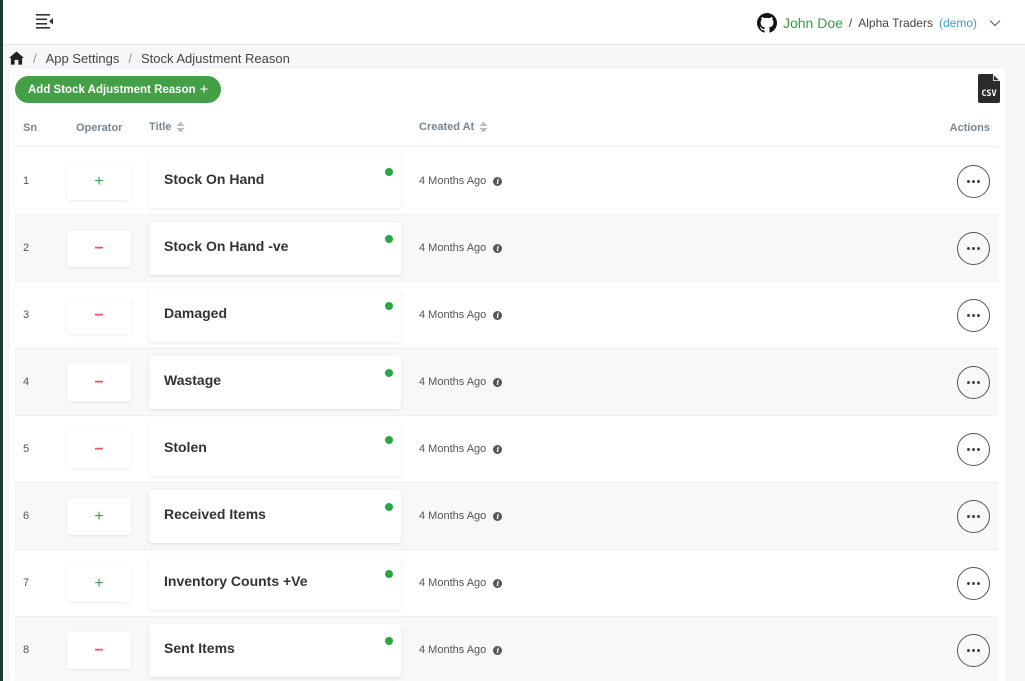 Image resolution: width=1025 pixels, height=681 pixels. I want to click on title-card: Stock On Hand -ve, so click(275, 248).